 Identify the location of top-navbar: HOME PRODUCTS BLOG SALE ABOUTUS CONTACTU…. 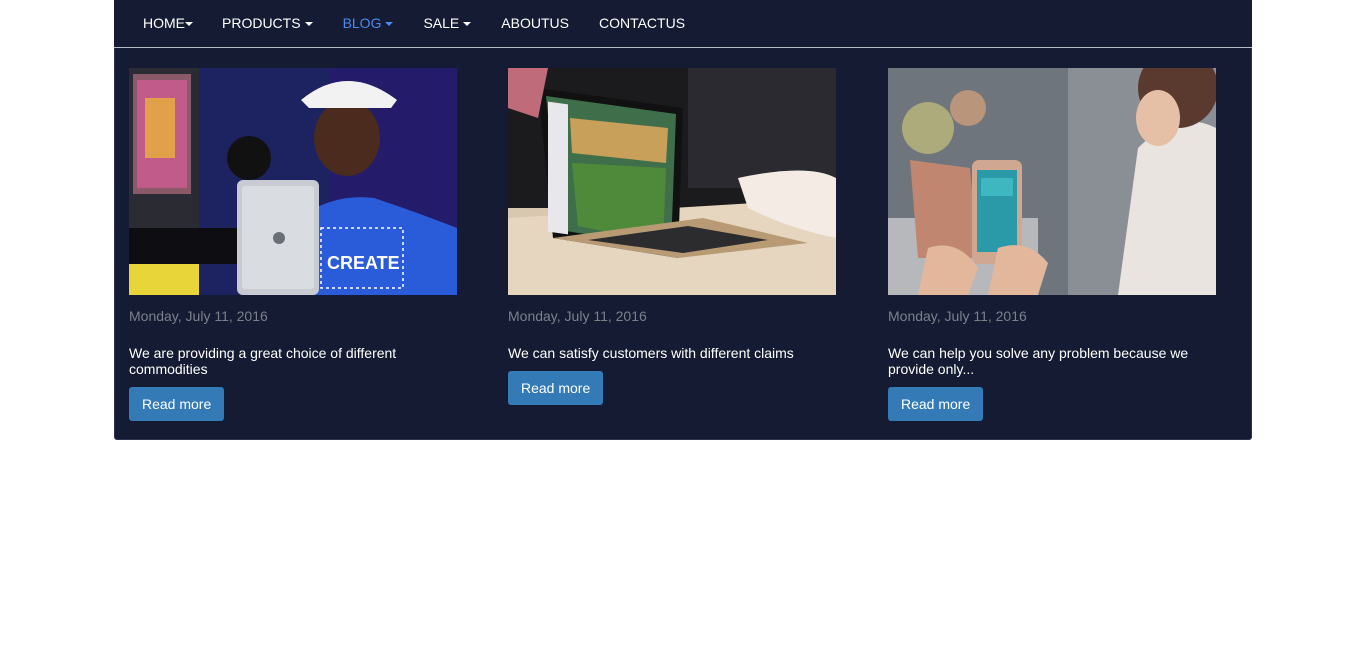
(683, 24).